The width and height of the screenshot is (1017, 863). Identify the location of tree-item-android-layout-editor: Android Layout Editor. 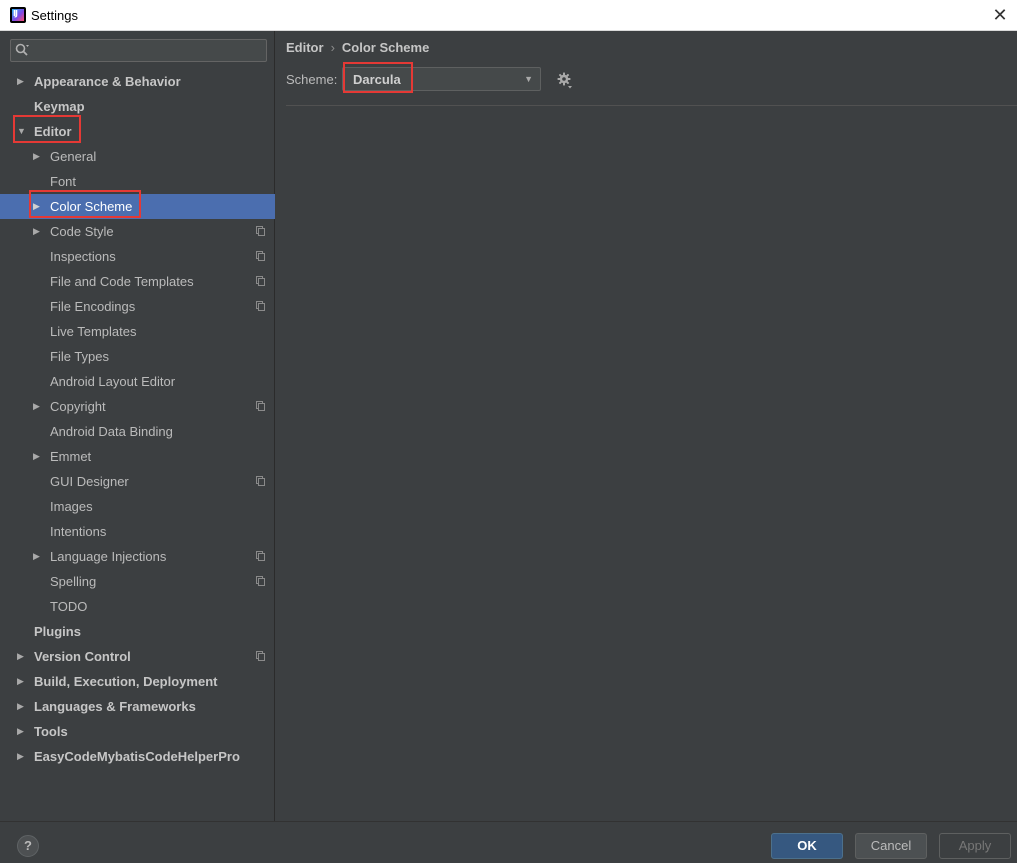
(137, 381).